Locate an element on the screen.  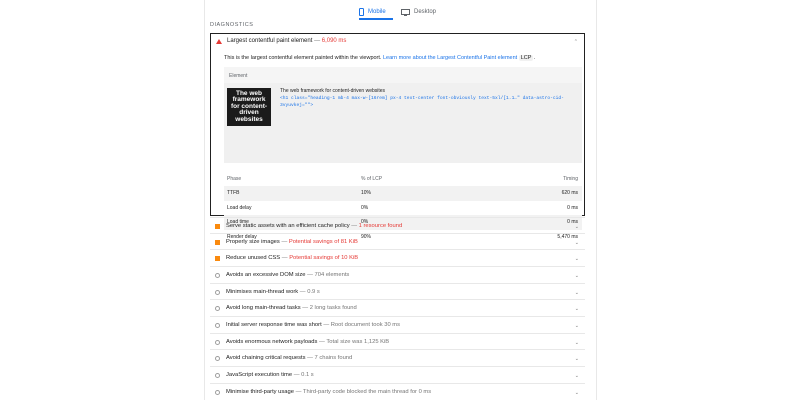
lcp-audit-value: 6,090 ms is located at coordinates (334, 41).